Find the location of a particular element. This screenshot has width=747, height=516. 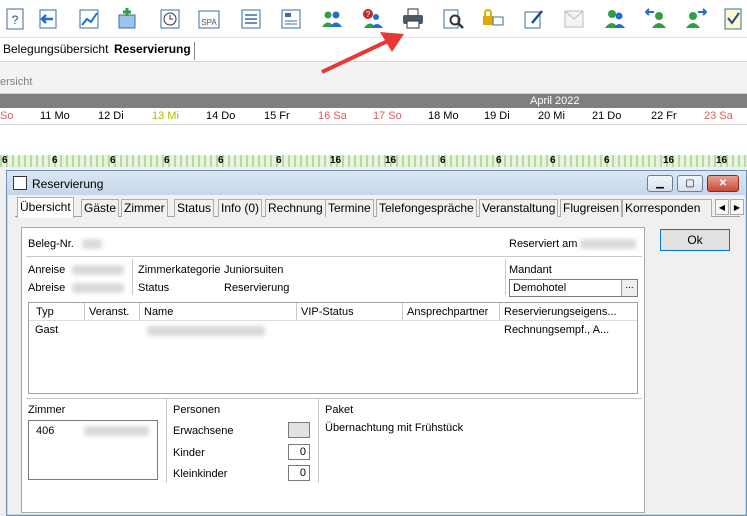

day-label: 14 Do is located at coordinates (221, 116).